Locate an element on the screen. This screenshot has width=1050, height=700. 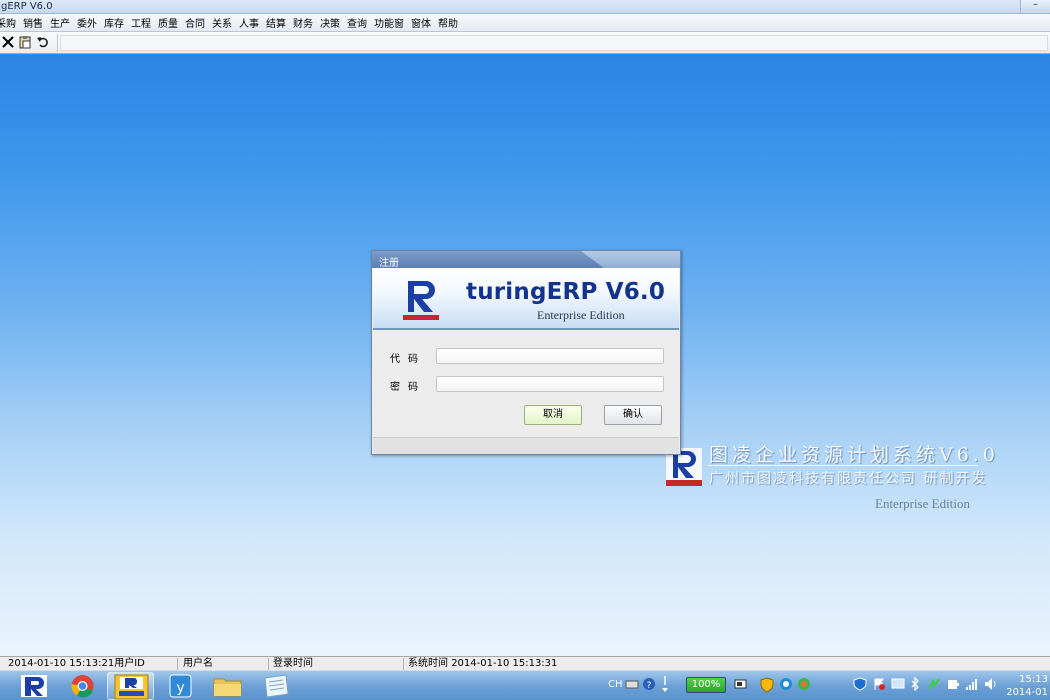
status-login-time: 登录时间 is located at coordinates (337, 664).